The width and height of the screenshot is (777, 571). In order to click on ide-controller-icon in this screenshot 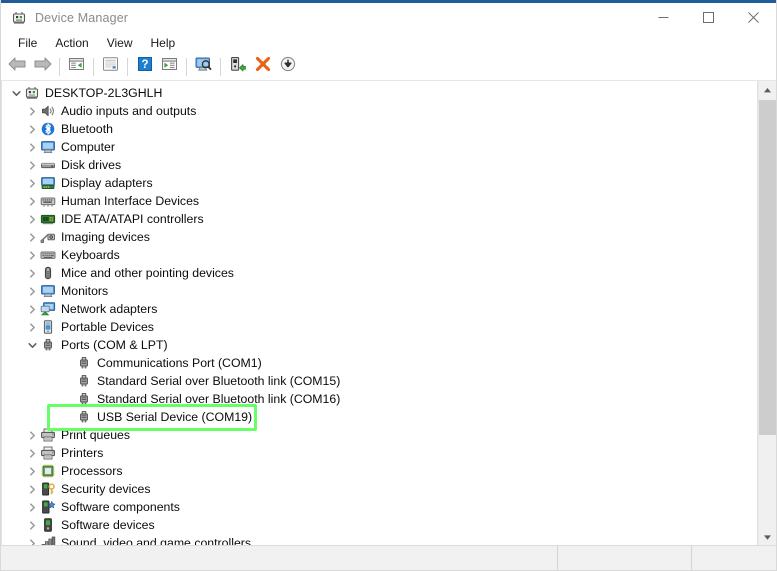, I will do `click(48, 219)`.